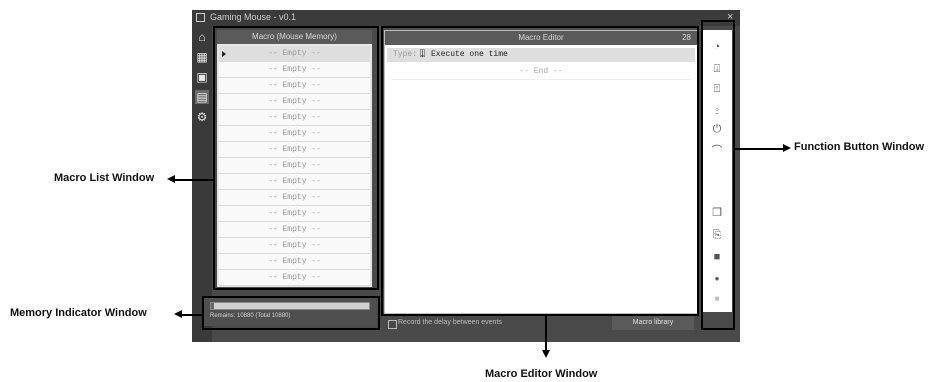 Image resolution: width=939 pixels, height=382 pixels. Describe the element at coordinates (202, 184) in the screenshot. I see `sidebar: ⌂ ▦ ▣ ▤ ⚙` at that location.